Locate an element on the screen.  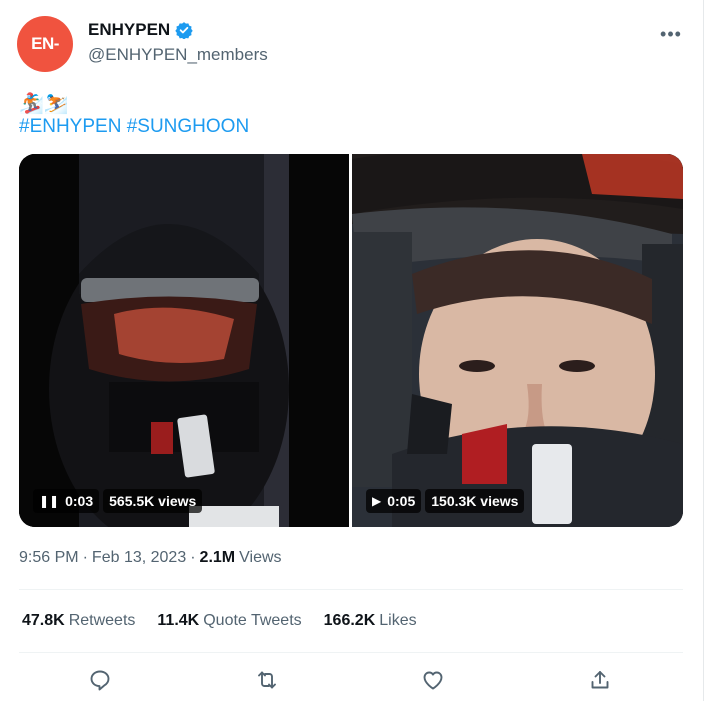
retweets-stat: 47.8K Retweets is located at coordinates (78, 621).